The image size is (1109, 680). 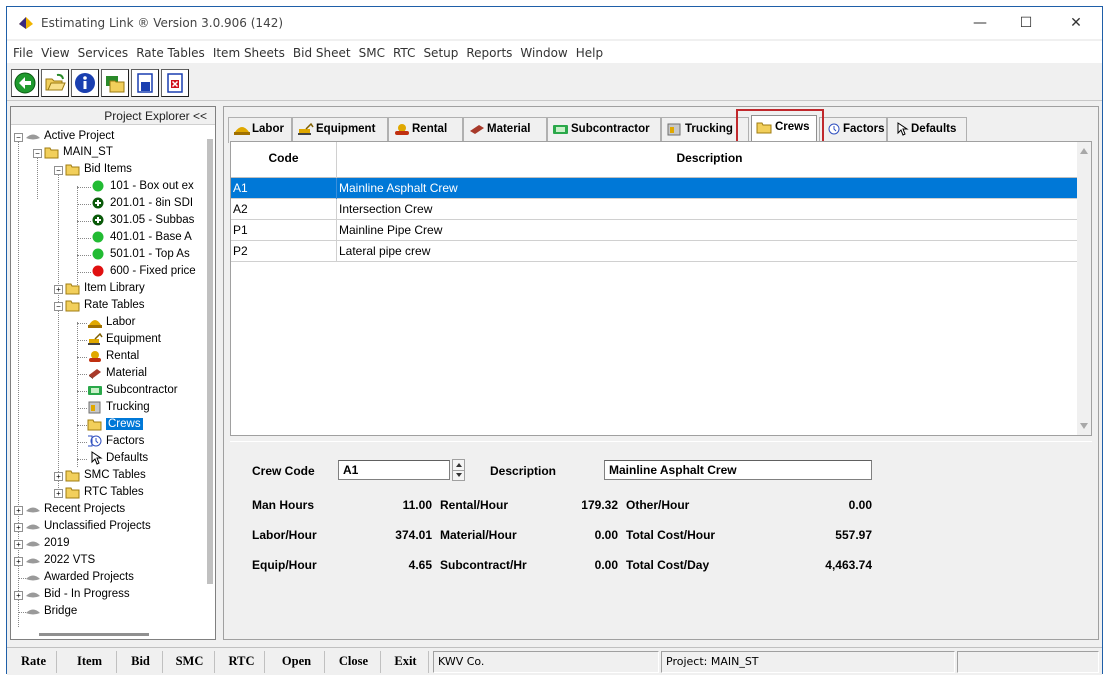 What do you see at coordinates (322, 53) in the screenshot?
I see `menu-bid-sheet: Bid Sheet` at bounding box center [322, 53].